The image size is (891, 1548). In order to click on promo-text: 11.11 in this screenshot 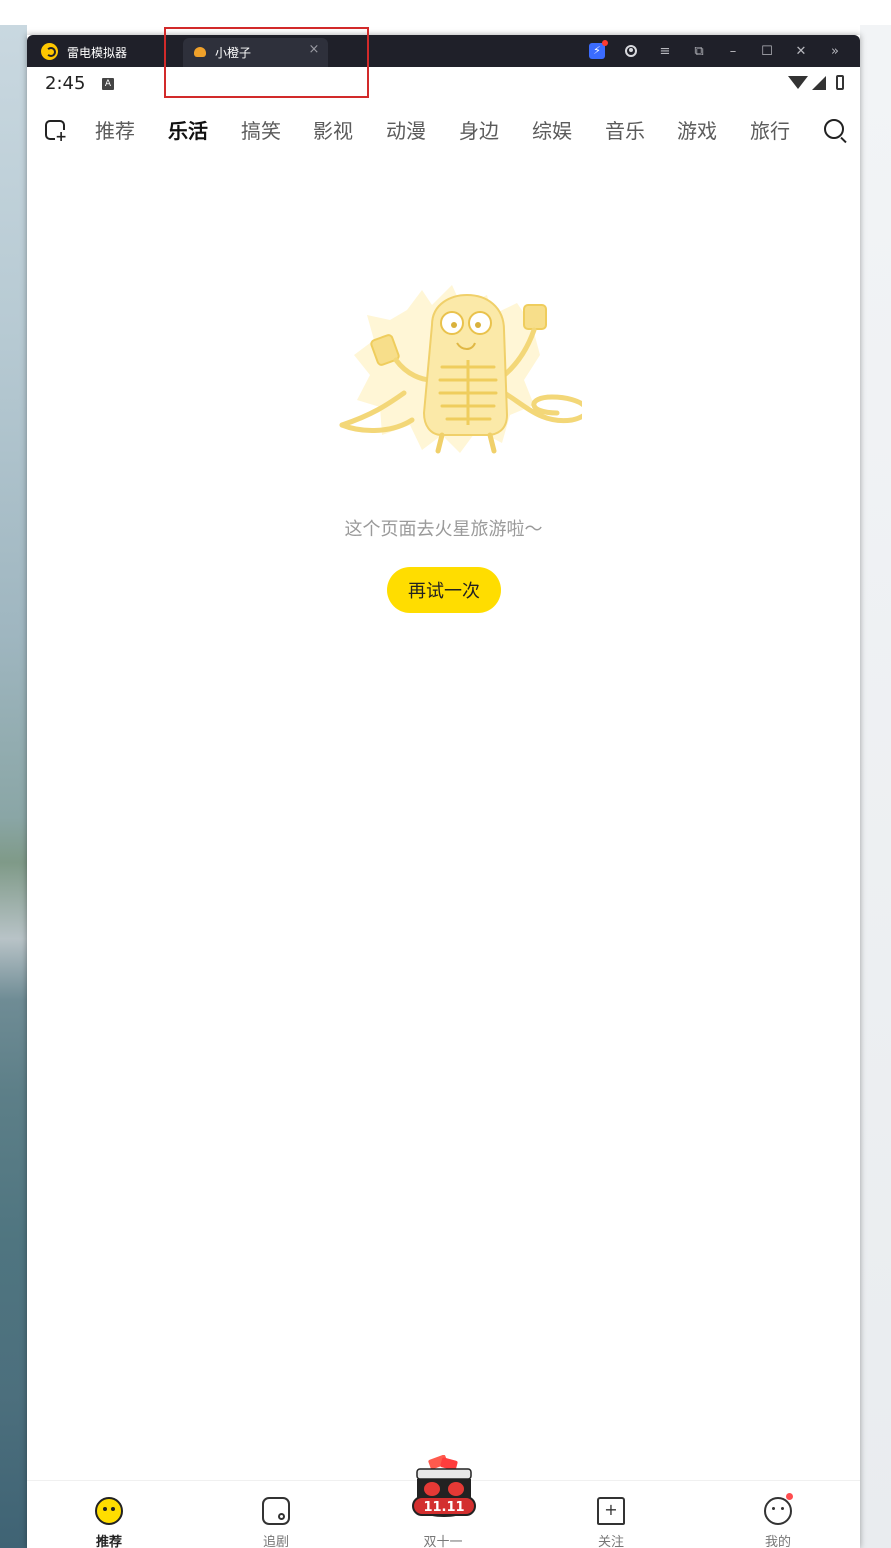, I will do `click(443, 1507)`.